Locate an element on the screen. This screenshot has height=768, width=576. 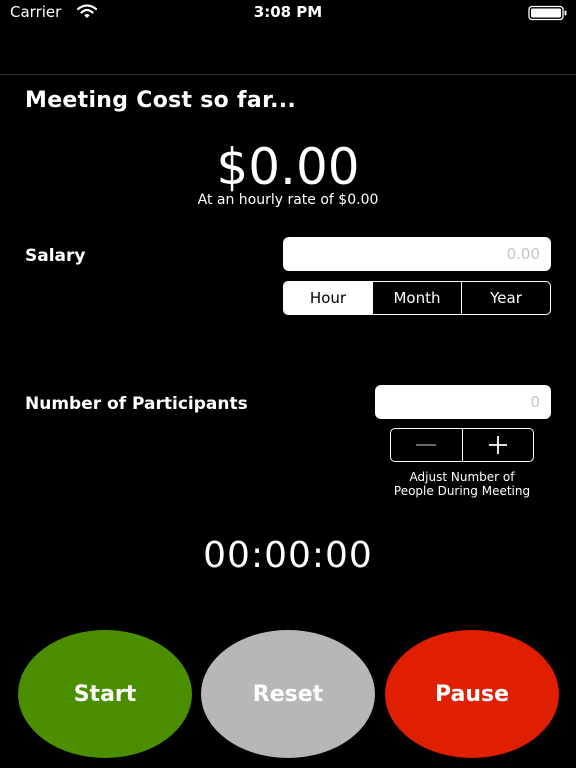
decrement-button is located at coordinates (426, 445).